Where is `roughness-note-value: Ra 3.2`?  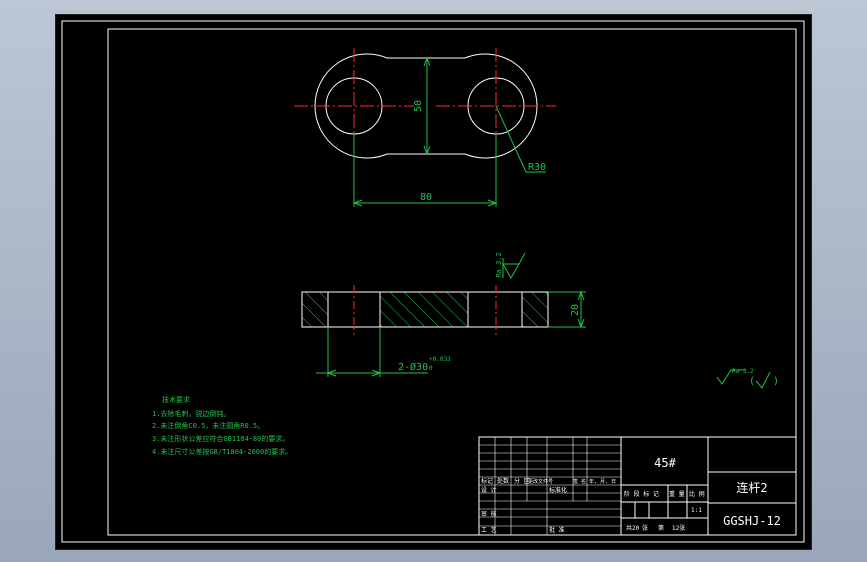 roughness-note-value: Ra 3.2 is located at coordinates (743, 371).